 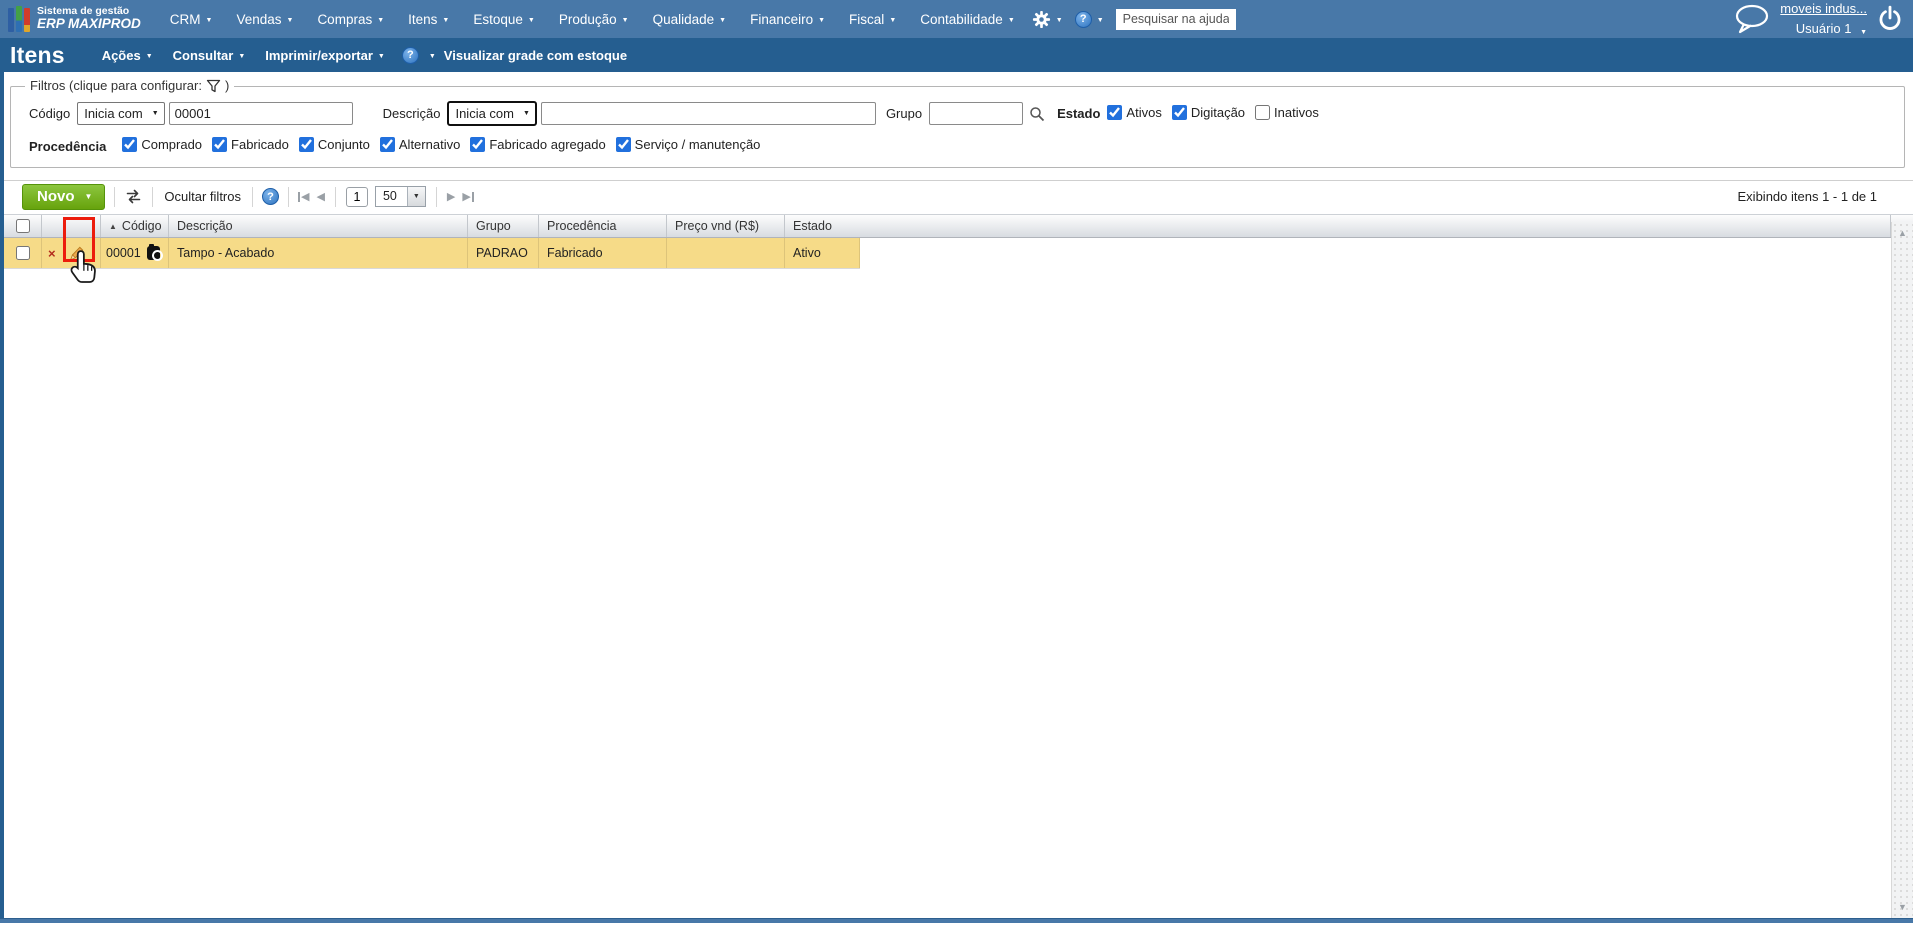 What do you see at coordinates (872, 19) in the screenshot?
I see `menu-fiscal: Fiscal ▼` at bounding box center [872, 19].